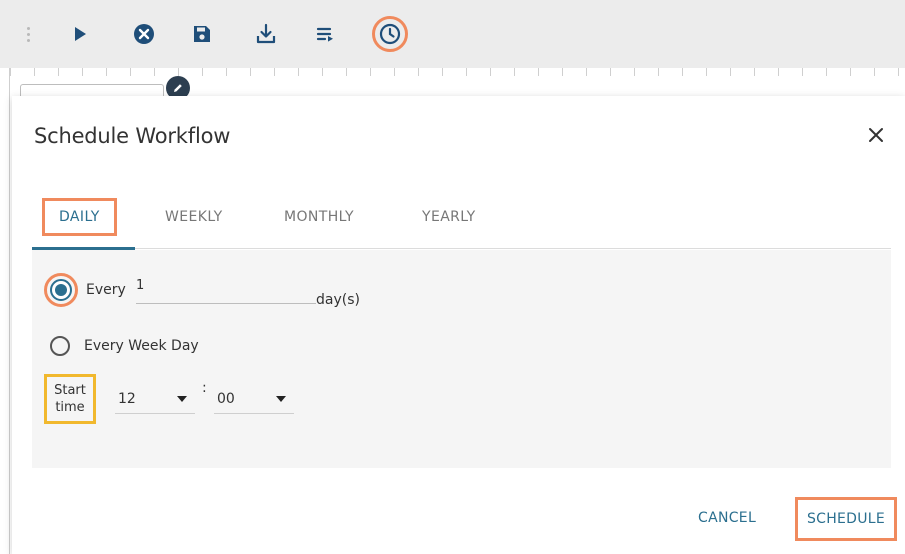 Image resolution: width=905 pixels, height=554 pixels. Describe the element at coordinates (226, 303) in the screenshot. I see `every-days-input-underline` at that location.